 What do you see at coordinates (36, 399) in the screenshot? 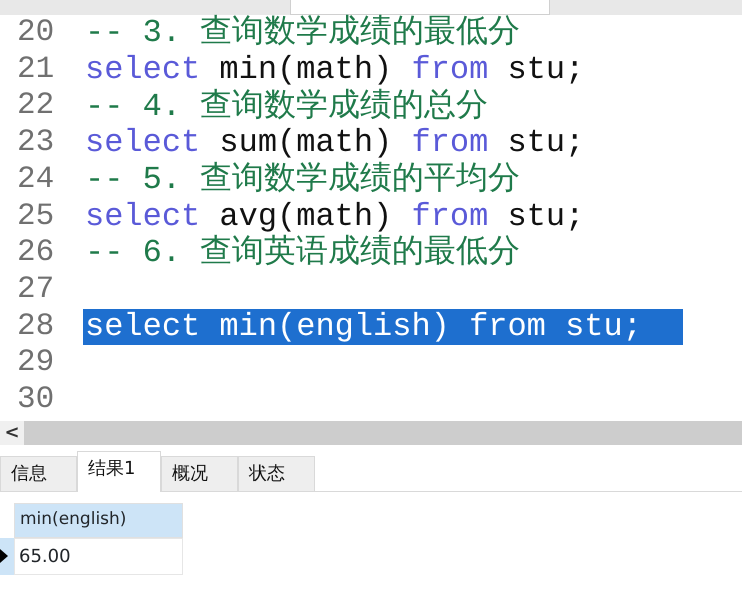
I see `line-number: 30` at bounding box center [36, 399].